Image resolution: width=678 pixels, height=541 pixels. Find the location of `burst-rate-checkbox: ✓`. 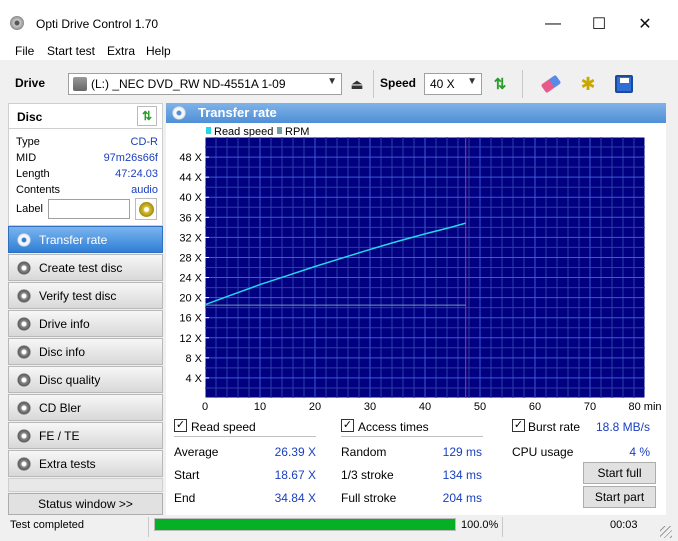

burst-rate-checkbox: ✓ is located at coordinates (518, 425).